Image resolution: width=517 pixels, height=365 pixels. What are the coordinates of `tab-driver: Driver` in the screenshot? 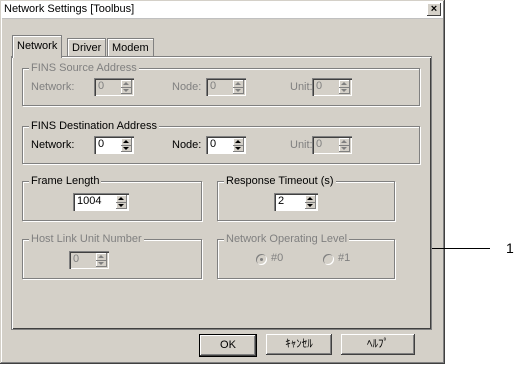 It's located at (87, 47).